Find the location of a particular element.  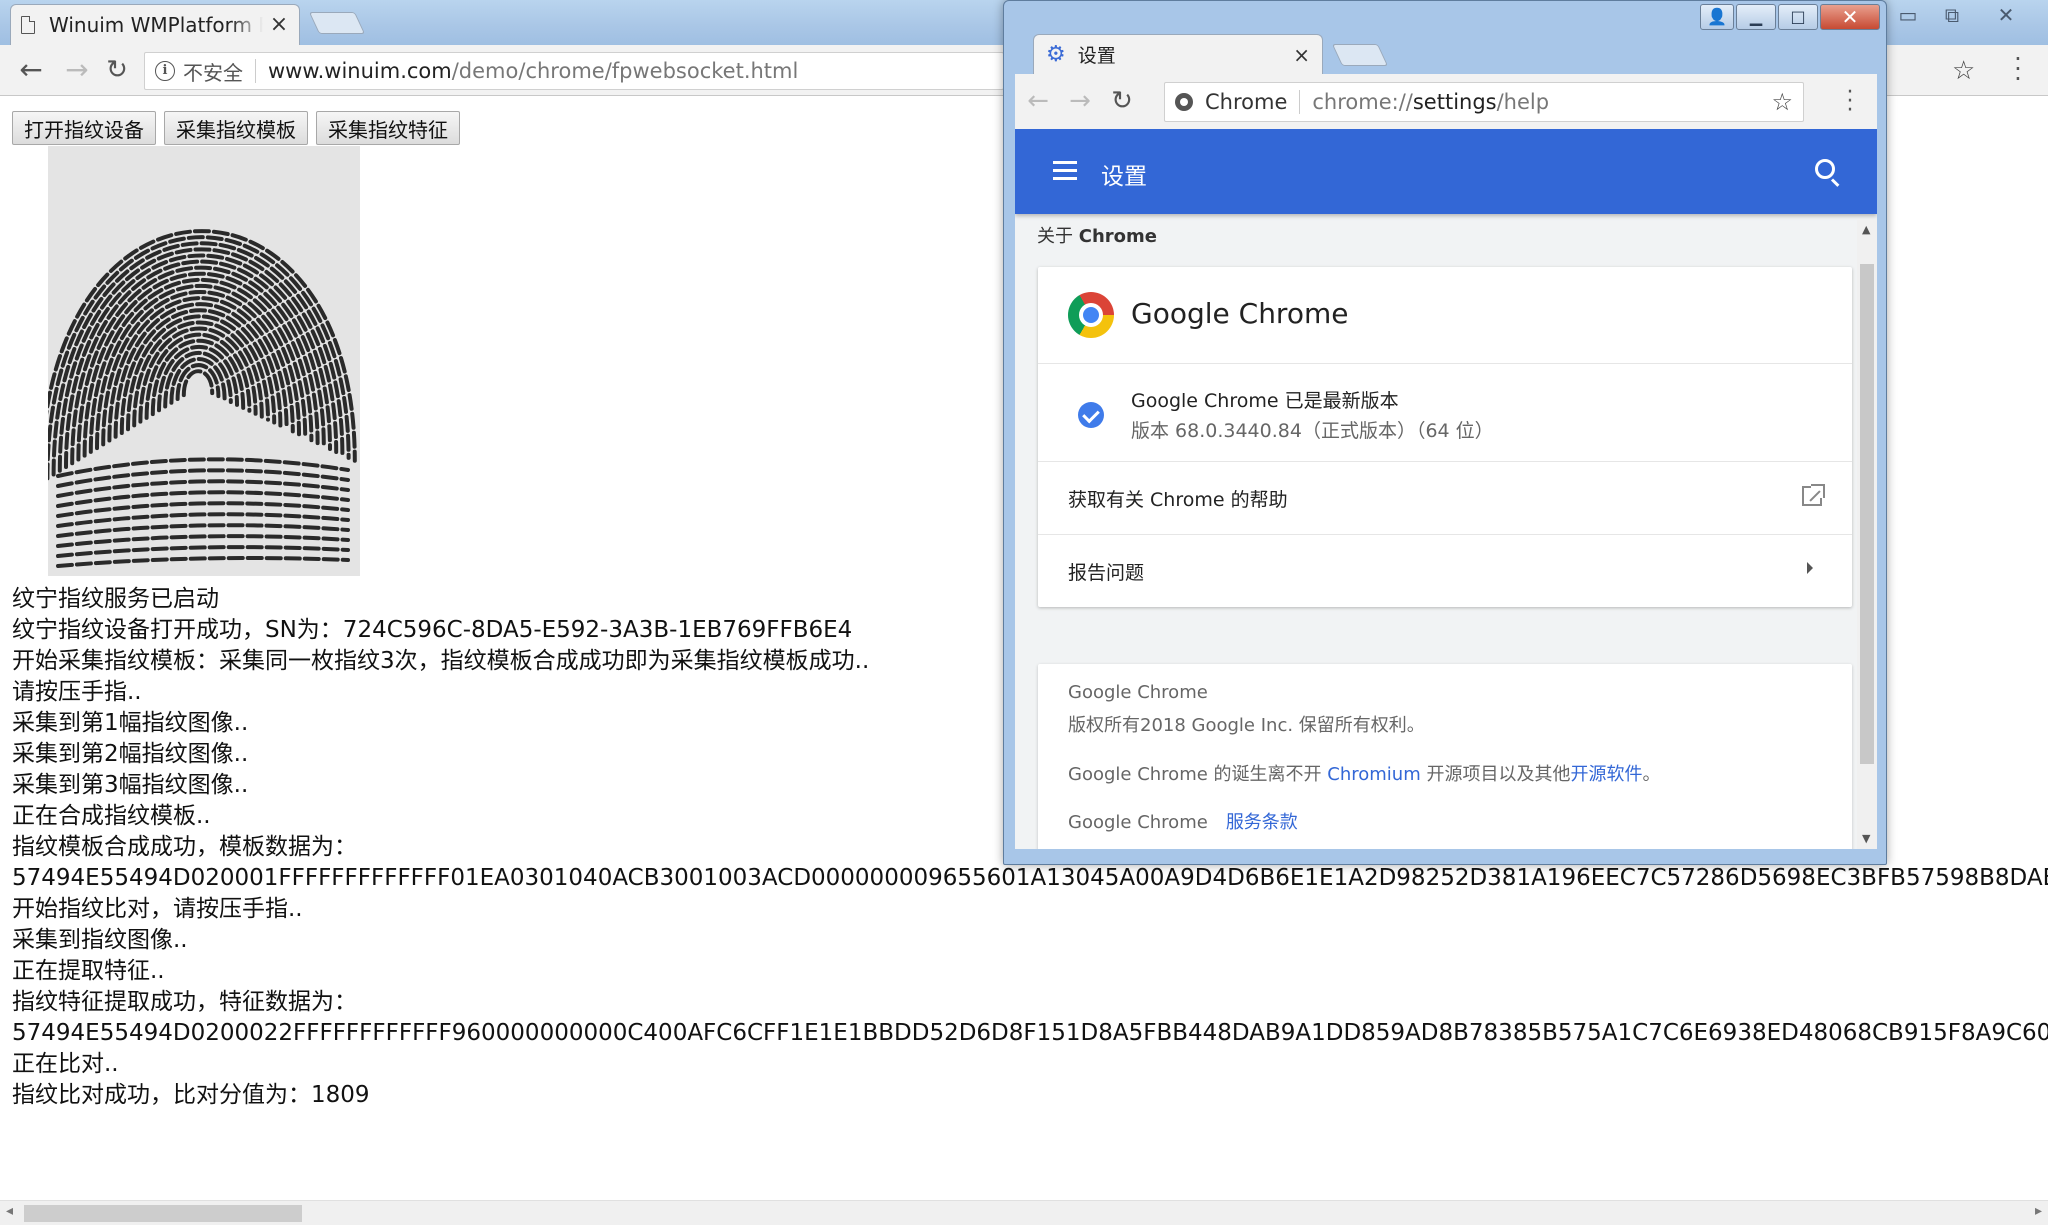

popup-minimize-icon: ▁ is located at coordinates (1756, 17).